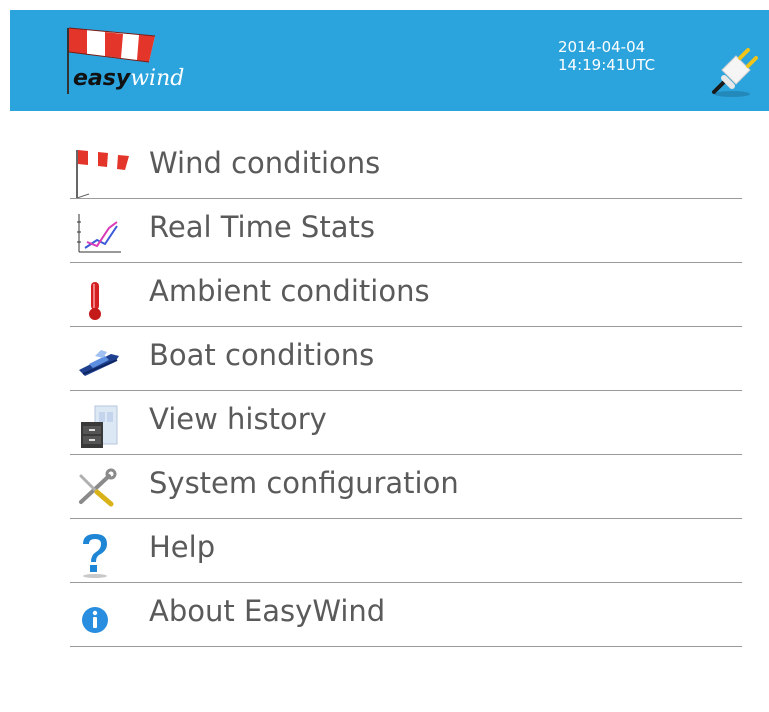 This screenshot has width=769, height=712. What do you see at coordinates (102, 173) in the screenshot?
I see `windsock-icon` at bounding box center [102, 173].